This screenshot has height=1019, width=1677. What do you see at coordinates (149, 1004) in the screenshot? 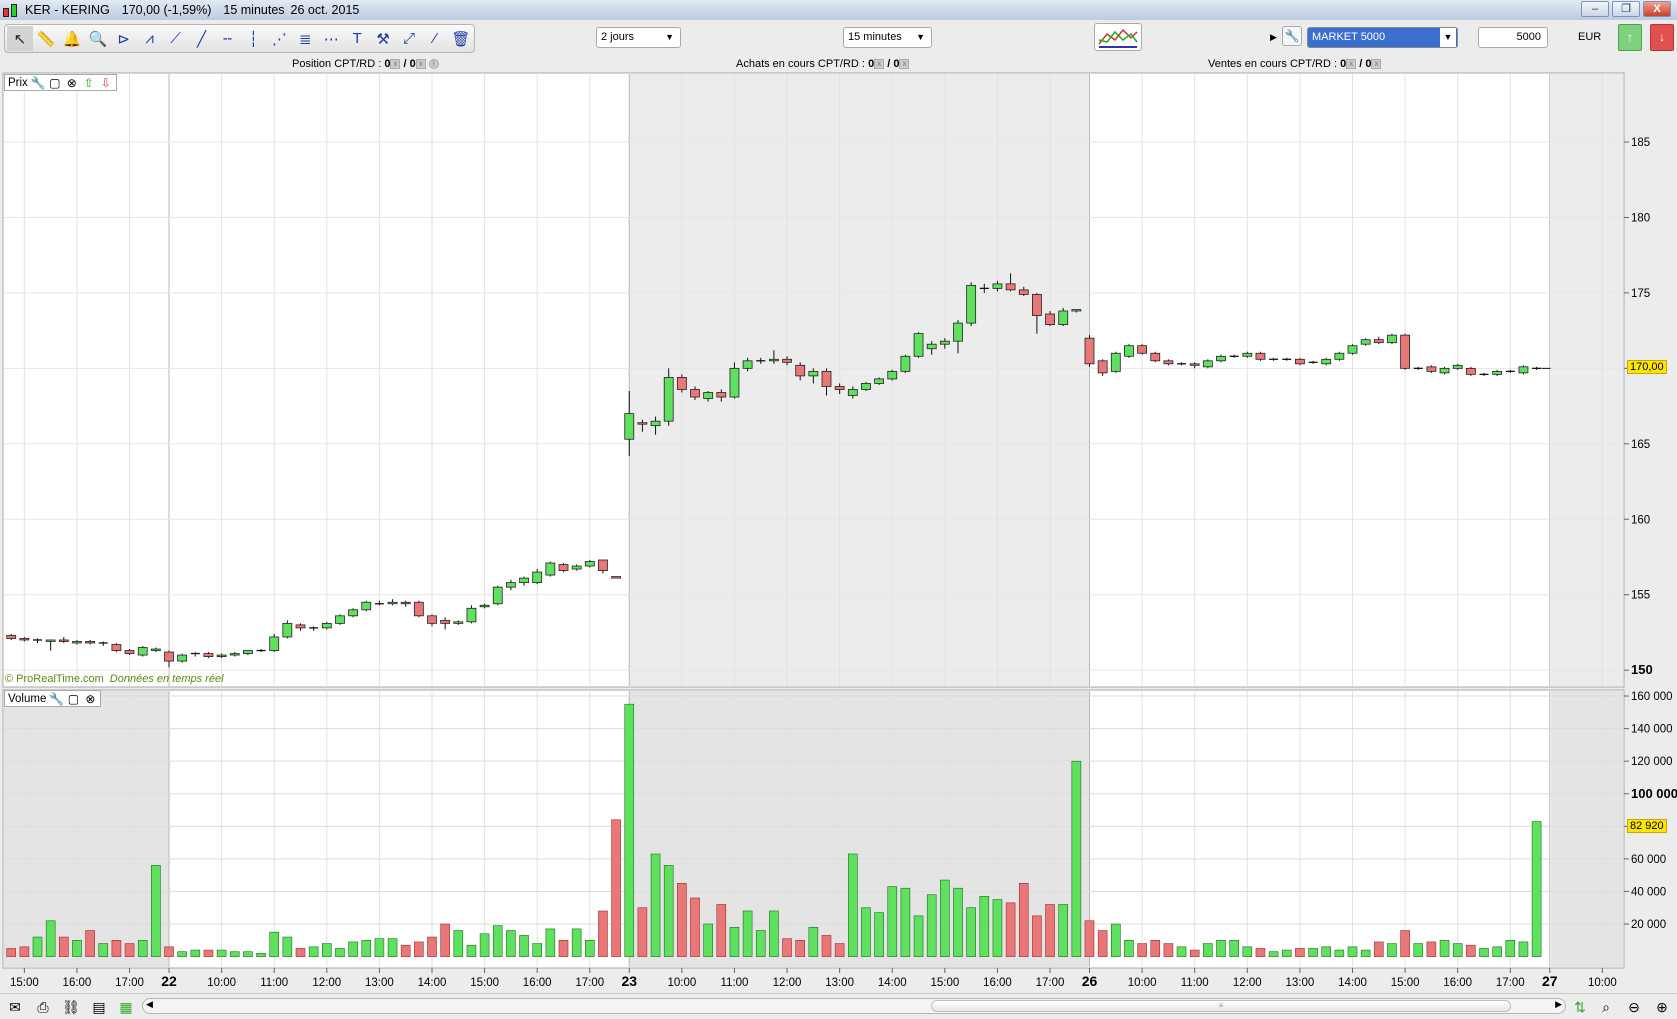
I see `scroll-left-icon: ◀` at bounding box center [149, 1004].